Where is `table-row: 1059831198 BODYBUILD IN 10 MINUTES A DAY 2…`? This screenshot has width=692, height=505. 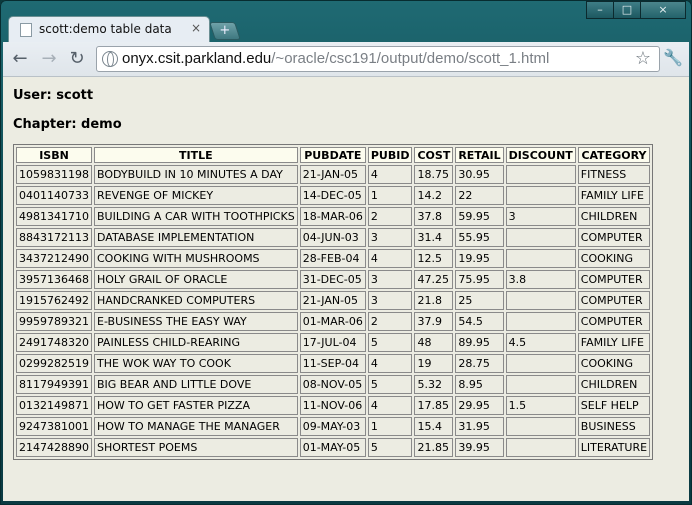 table-row: 1059831198 BODYBUILD IN 10 MINUTES A DAY 2… is located at coordinates (333, 174).